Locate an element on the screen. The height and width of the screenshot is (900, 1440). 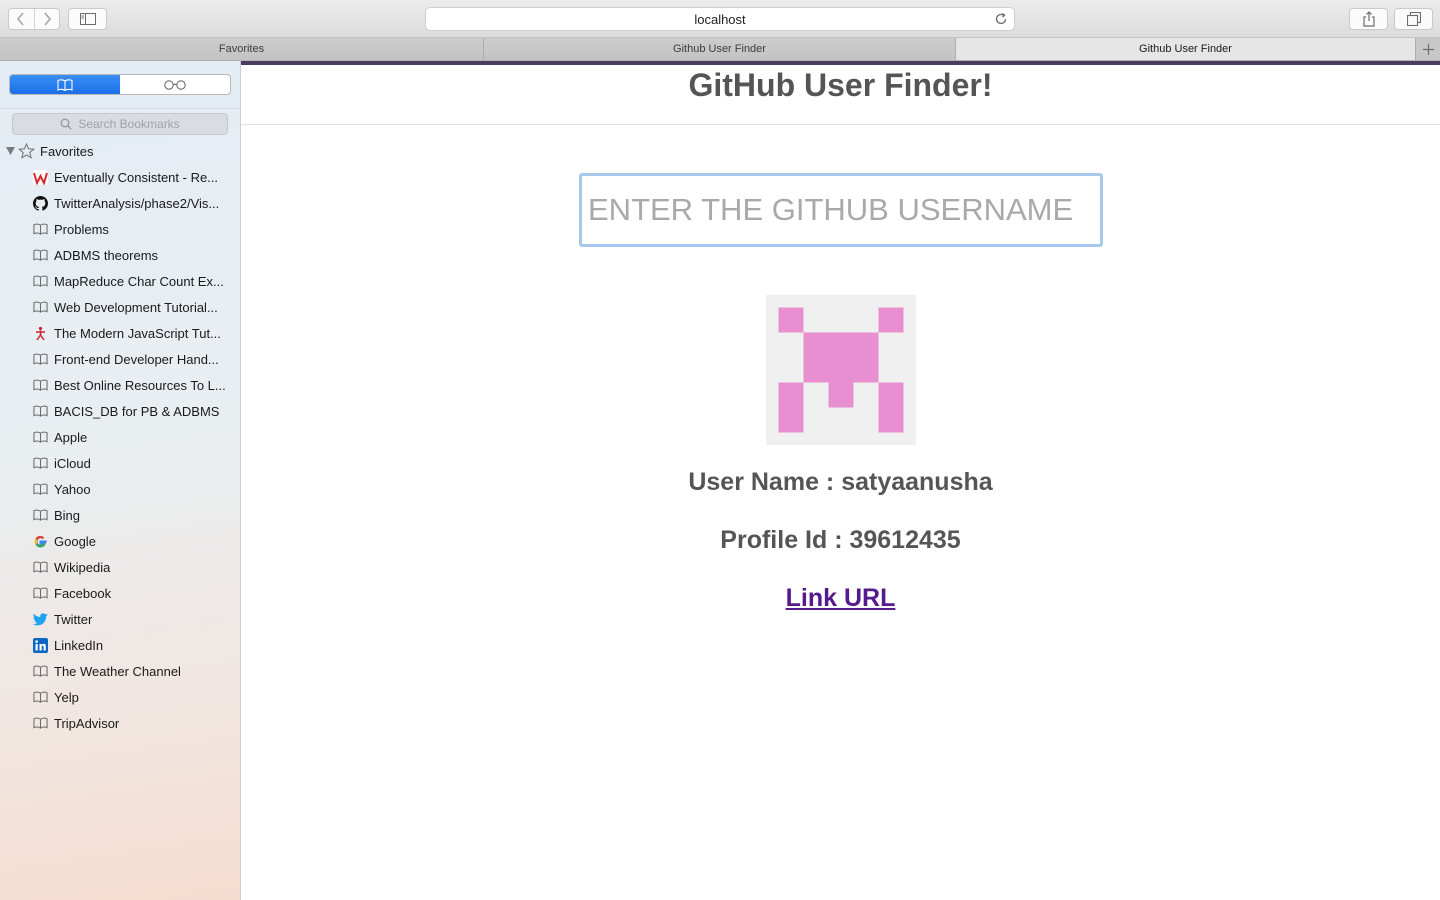
bookmark-label: Problems is located at coordinates (81, 229).